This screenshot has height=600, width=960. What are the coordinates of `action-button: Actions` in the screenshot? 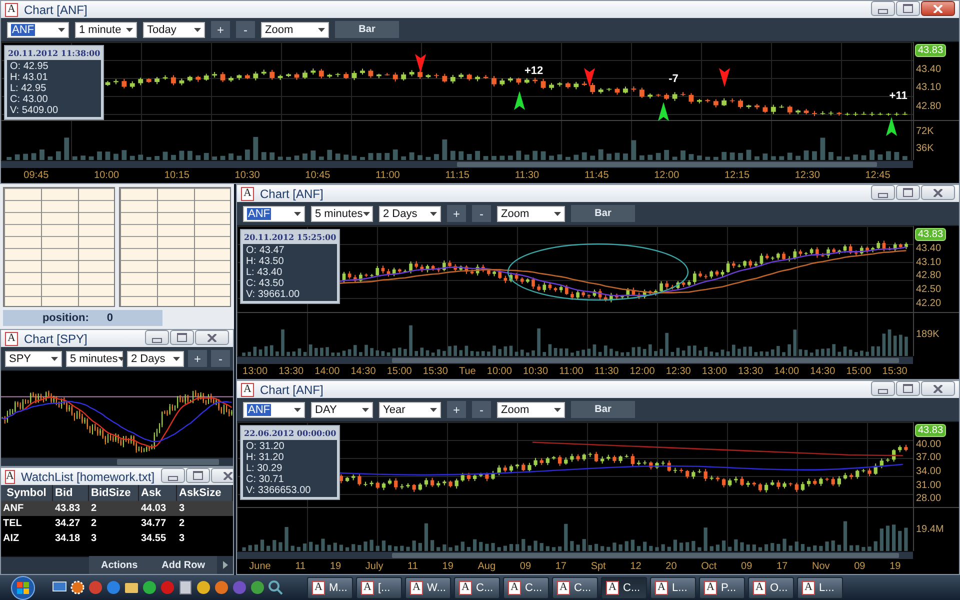 It's located at (119, 565).